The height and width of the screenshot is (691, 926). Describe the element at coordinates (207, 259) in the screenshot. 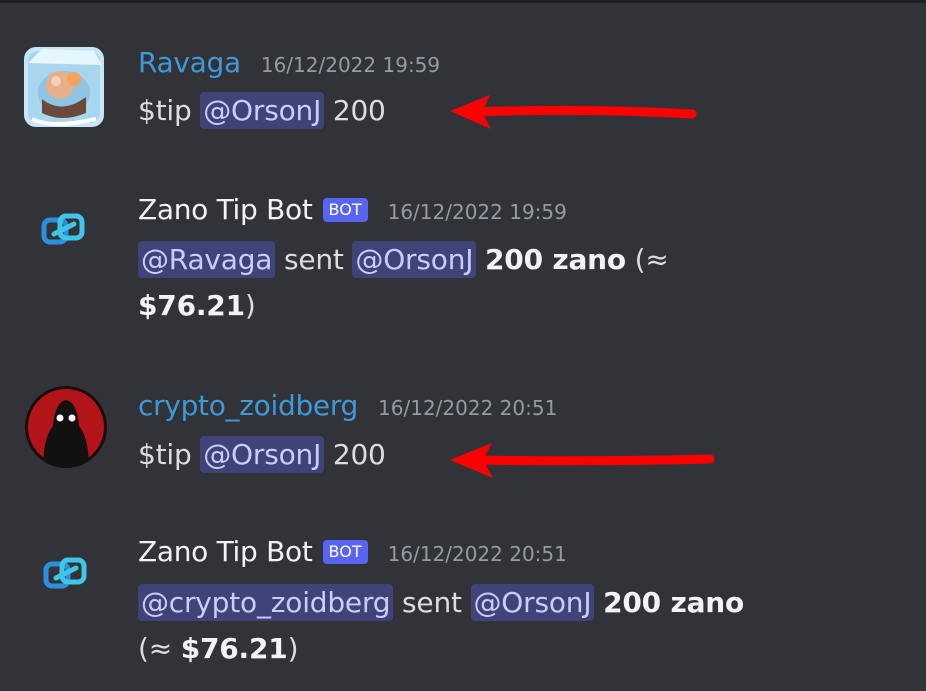

I see `user-mention: @Ravaga` at that location.